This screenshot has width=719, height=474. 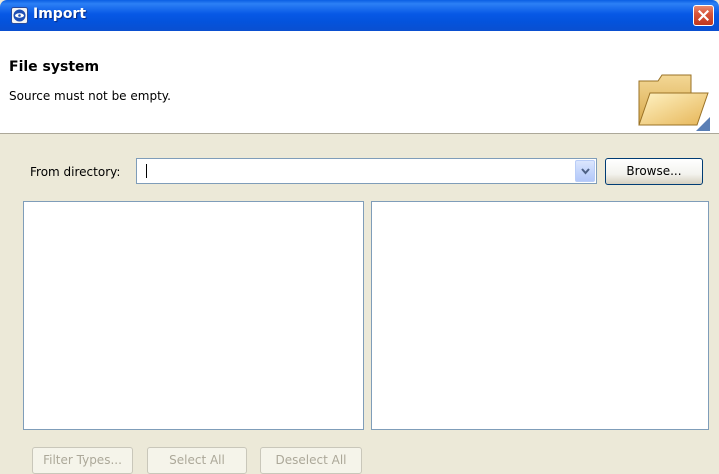 What do you see at coordinates (146, 171) in the screenshot?
I see `text-caret` at bounding box center [146, 171].